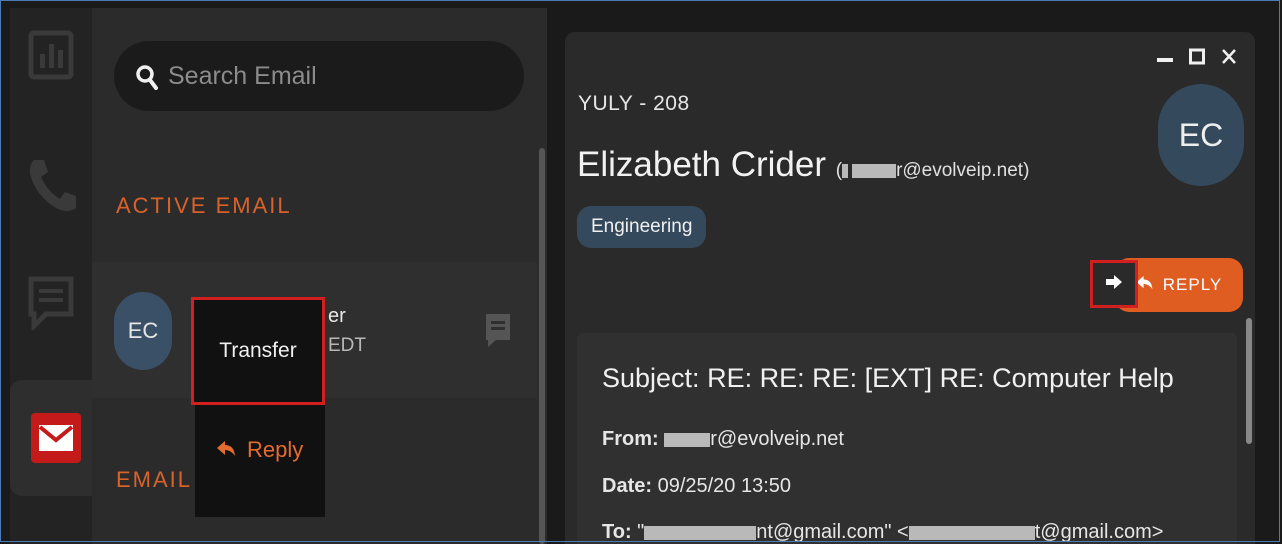 The height and width of the screenshot is (544, 1282). Describe the element at coordinates (634, 103) in the screenshot. I see `ticket-id: YULY - 208` at that location.